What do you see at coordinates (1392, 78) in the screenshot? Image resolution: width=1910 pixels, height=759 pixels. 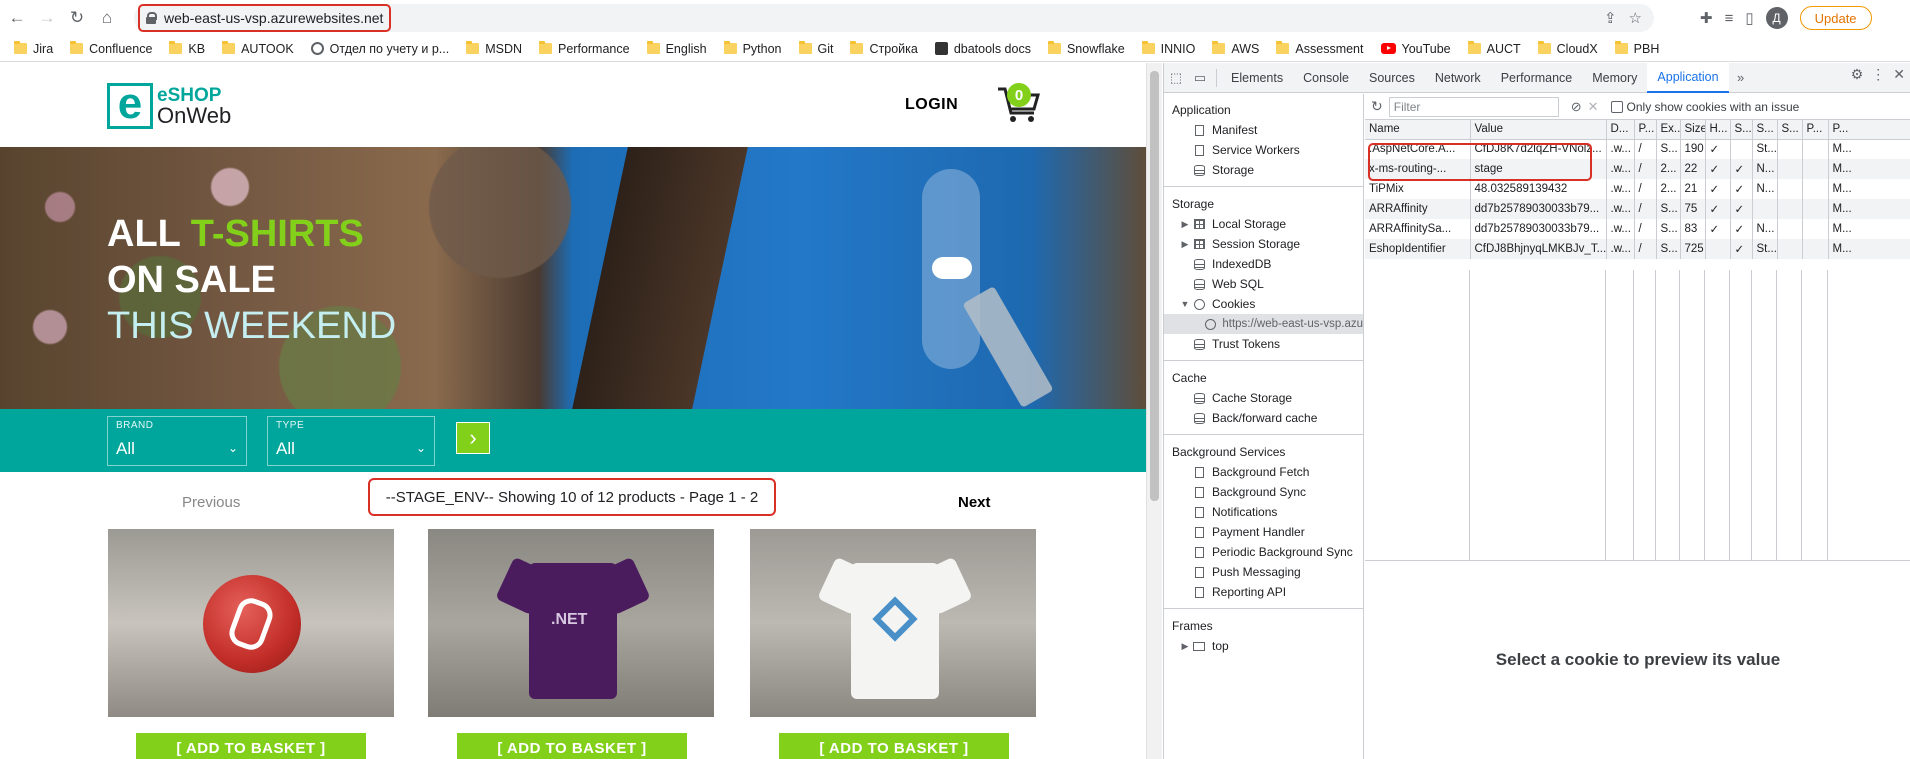 I see `tab-sources: Sources` at bounding box center [1392, 78].